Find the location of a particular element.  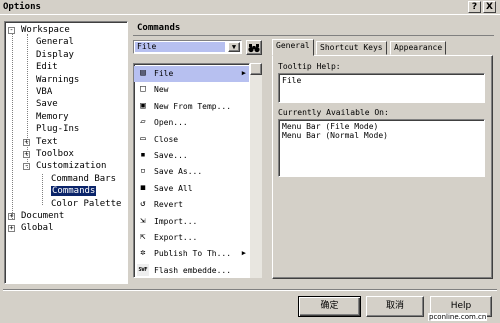

tree-item-label: Save is located at coordinates (47, 104).